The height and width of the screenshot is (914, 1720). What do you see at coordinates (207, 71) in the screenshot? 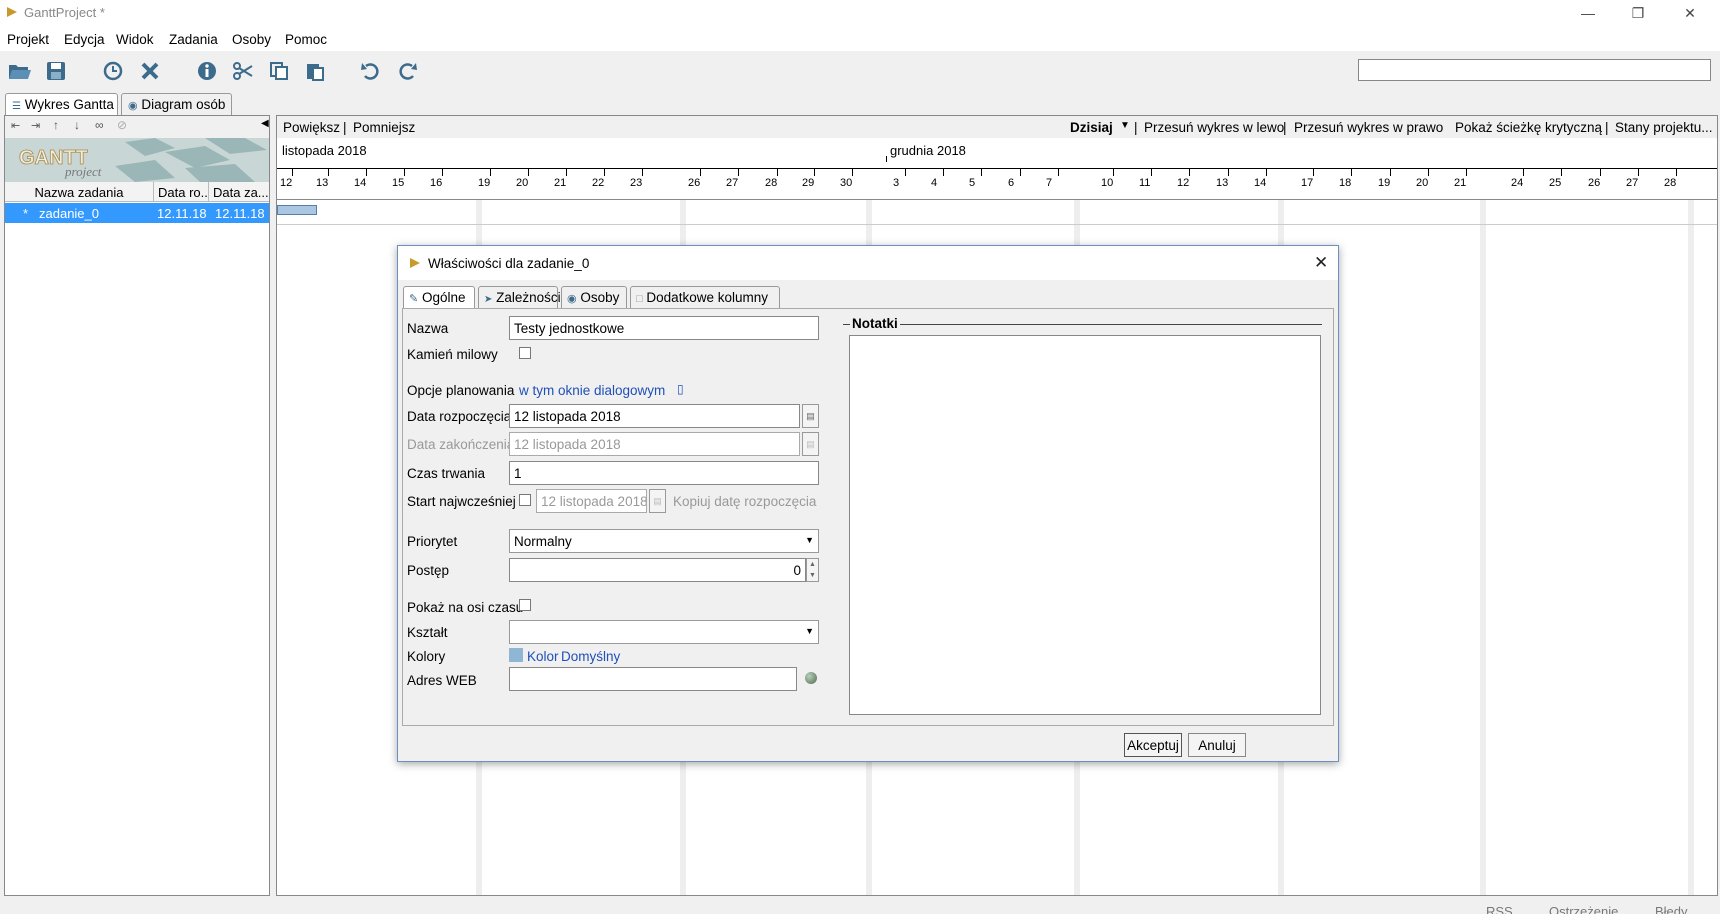
I see `properties-icon` at bounding box center [207, 71].